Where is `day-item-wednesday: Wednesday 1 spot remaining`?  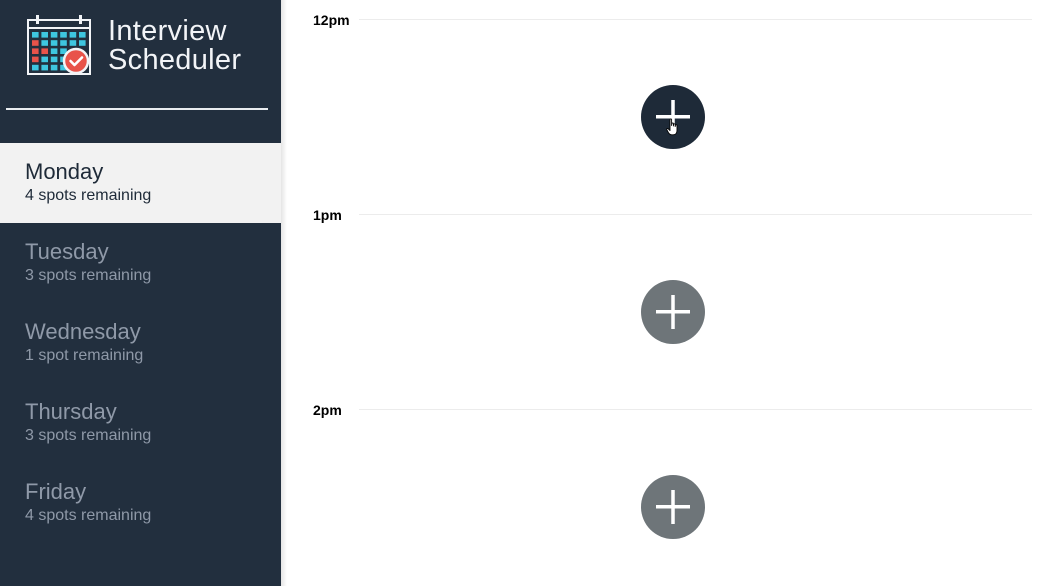
day-item-wednesday: Wednesday 1 spot remaining is located at coordinates (140, 343).